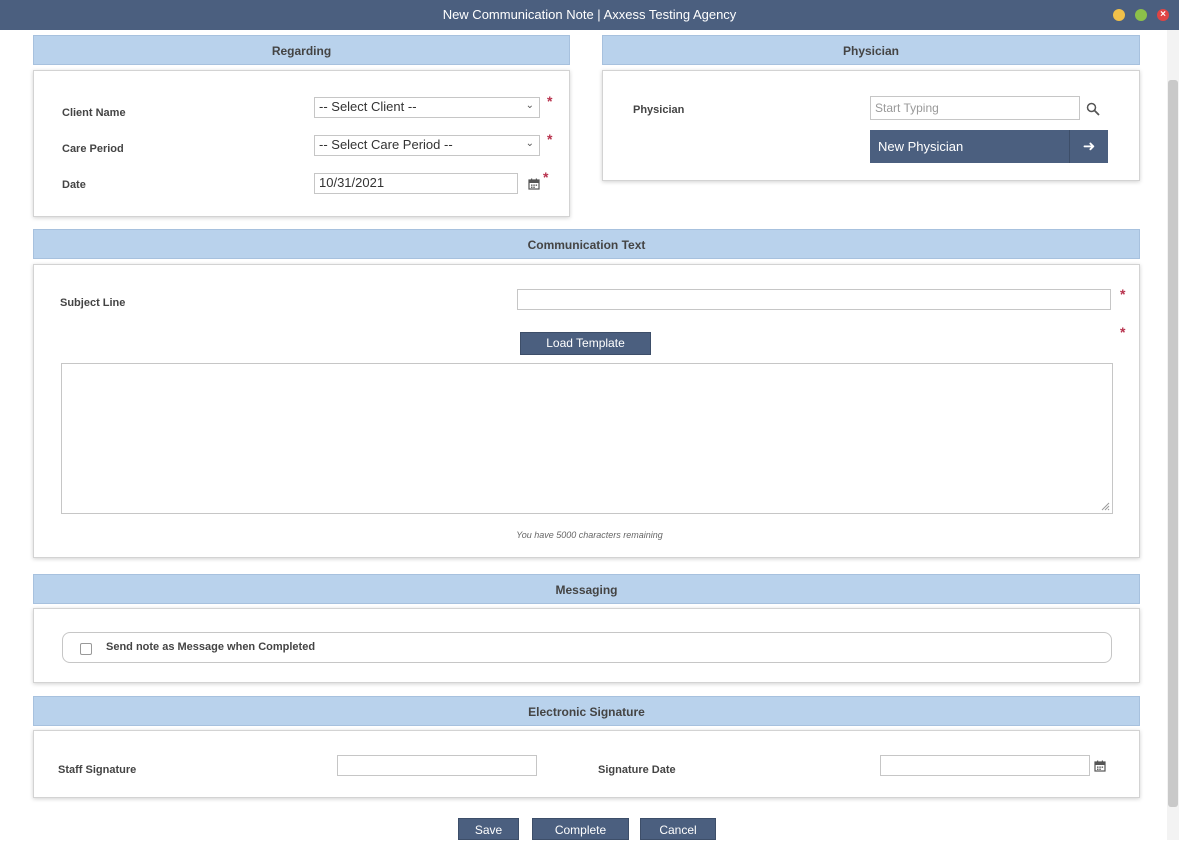 The image size is (1179, 841). I want to click on maximize-button, so click(1141, 15).